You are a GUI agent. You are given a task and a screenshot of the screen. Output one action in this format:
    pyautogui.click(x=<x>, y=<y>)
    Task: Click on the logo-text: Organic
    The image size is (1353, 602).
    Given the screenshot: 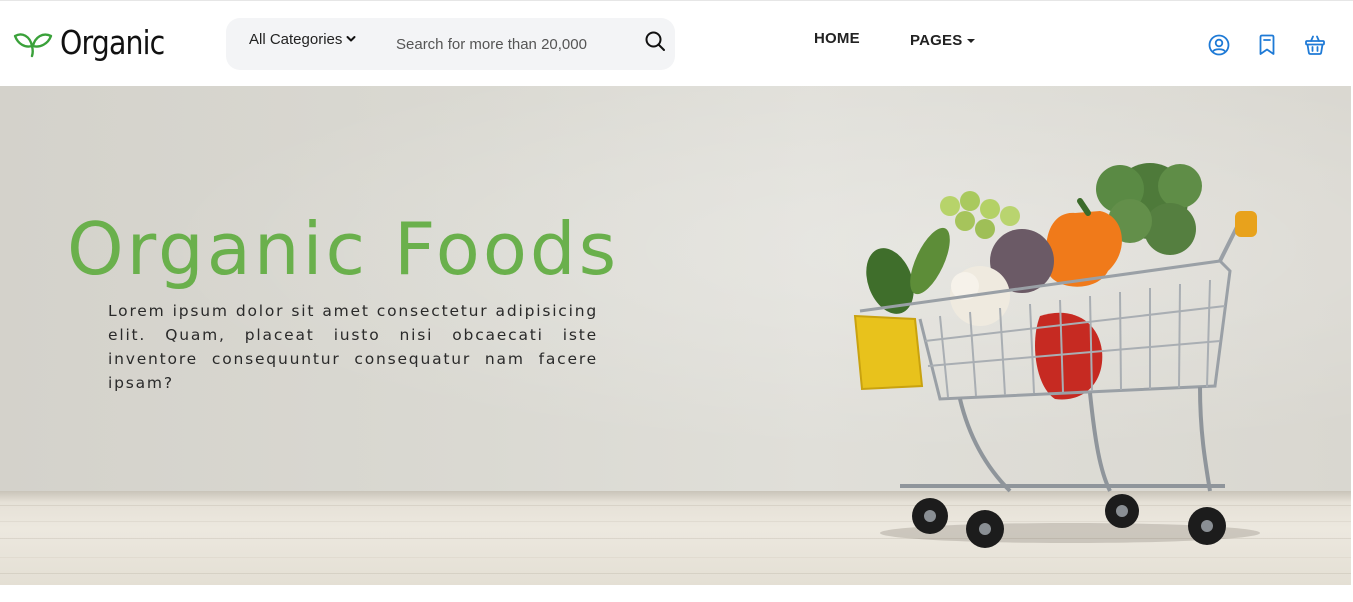 What is the action you would take?
    pyautogui.click(x=112, y=42)
    